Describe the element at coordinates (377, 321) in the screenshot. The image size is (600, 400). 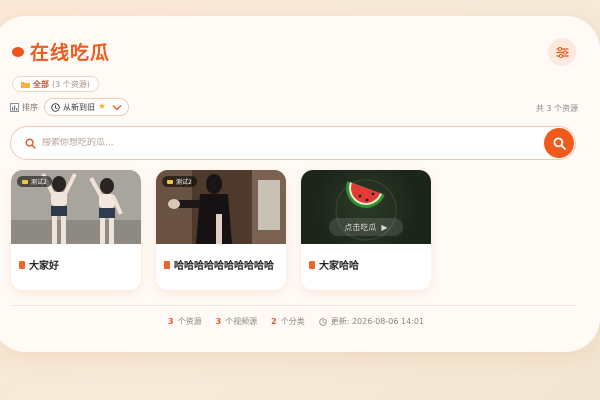
I see `stat-updated-text: 更新: 2026-08-06 14:01` at that location.